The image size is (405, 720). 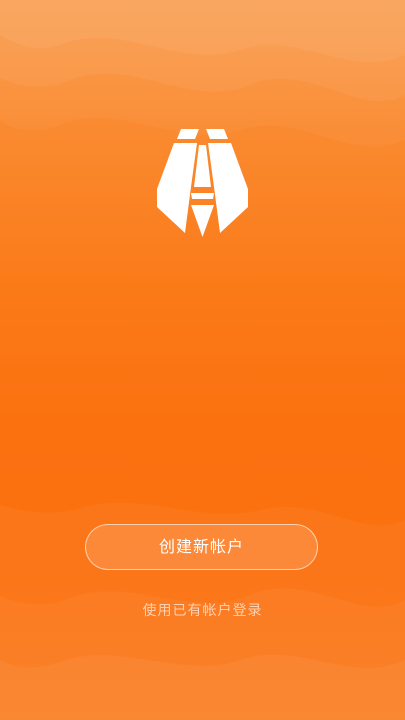 What do you see at coordinates (217, 134) in the screenshot?
I see `logo-top-right` at bounding box center [217, 134].